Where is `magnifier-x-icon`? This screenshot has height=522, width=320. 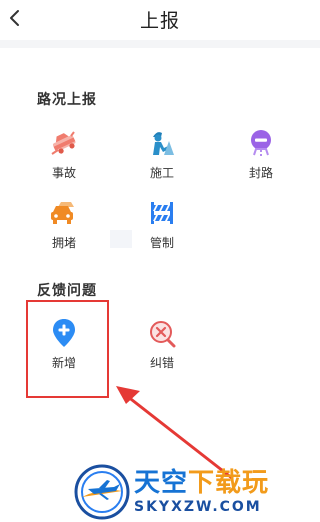 magnifier-x-icon is located at coordinates (163, 334).